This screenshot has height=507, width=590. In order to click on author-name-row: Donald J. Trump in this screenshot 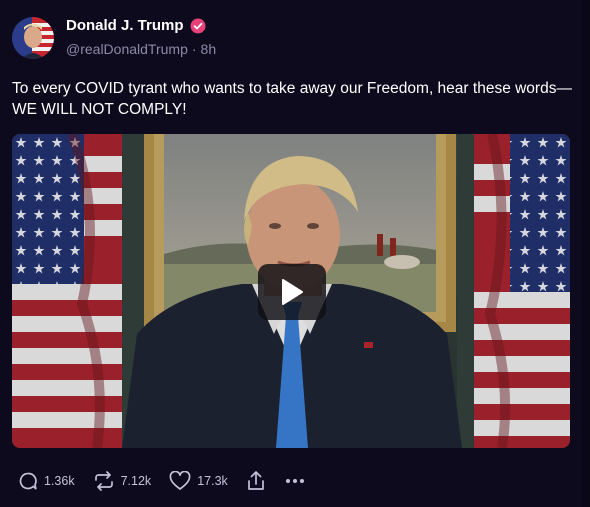, I will do `click(136, 25)`.